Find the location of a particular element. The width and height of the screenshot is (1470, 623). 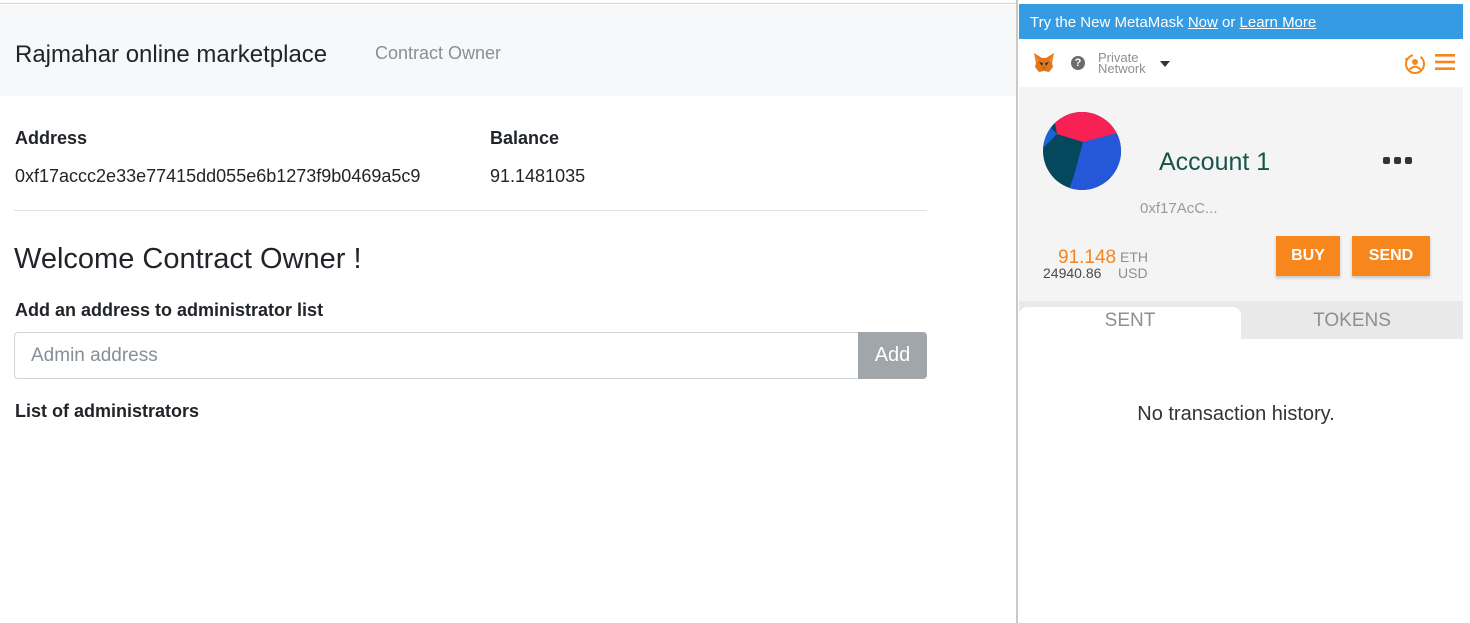

browser-top-edge is located at coordinates (508, 2).